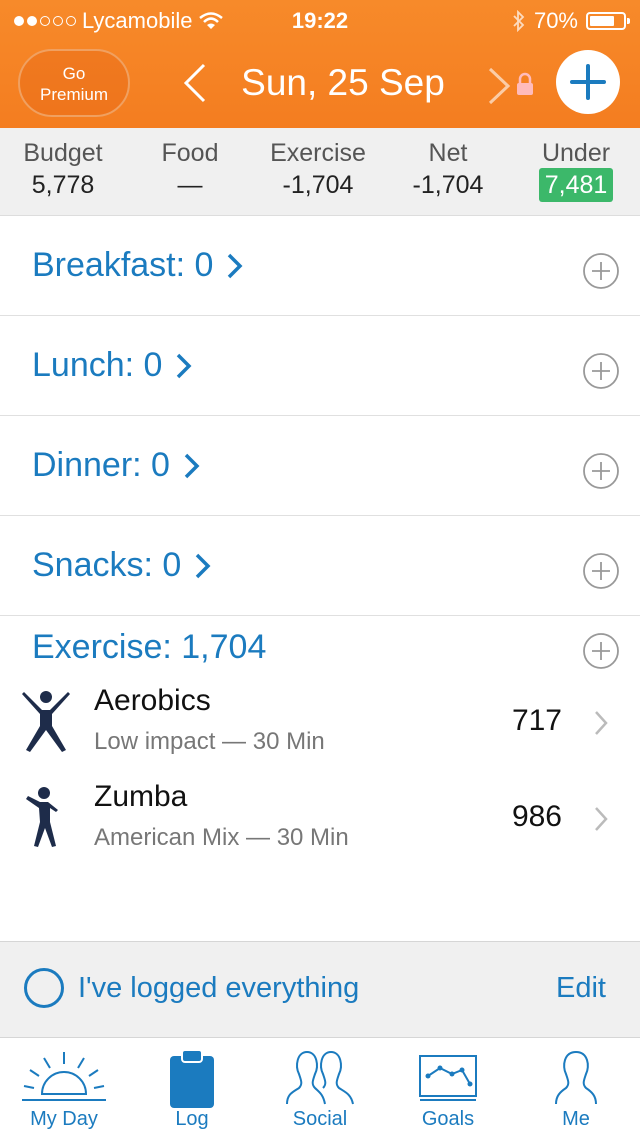 This screenshot has height=1137, width=640. What do you see at coordinates (192, 1078) in the screenshot?
I see `clipboard-icon` at bounding box center [192, 1078].